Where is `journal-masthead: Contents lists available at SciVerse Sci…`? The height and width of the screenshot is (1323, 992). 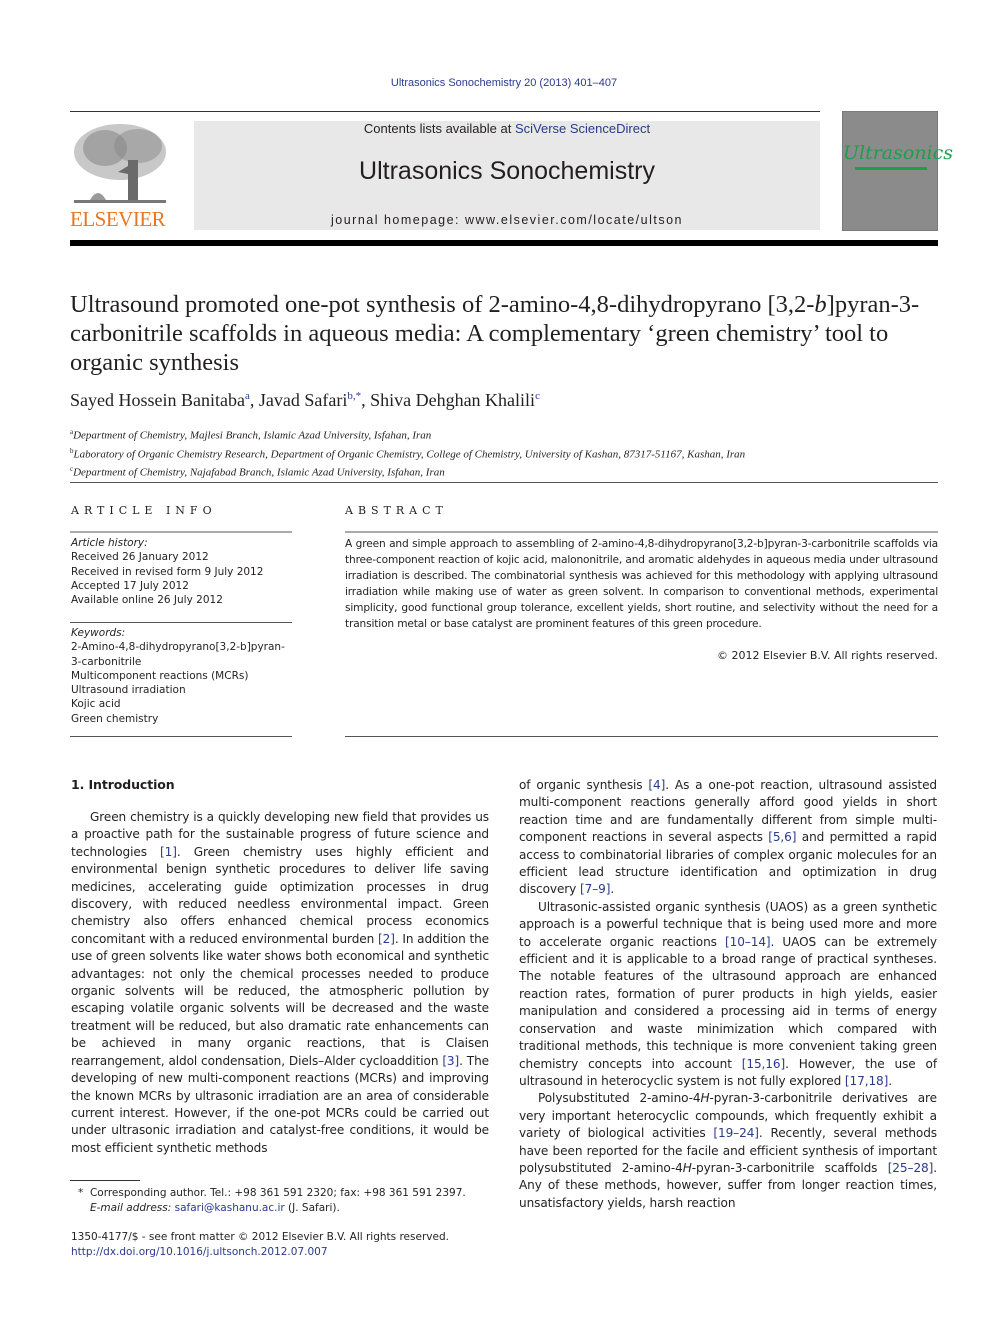
journal-masthead: Contents lists available at SciVerse Sci… is located at coordinates (507, 175).